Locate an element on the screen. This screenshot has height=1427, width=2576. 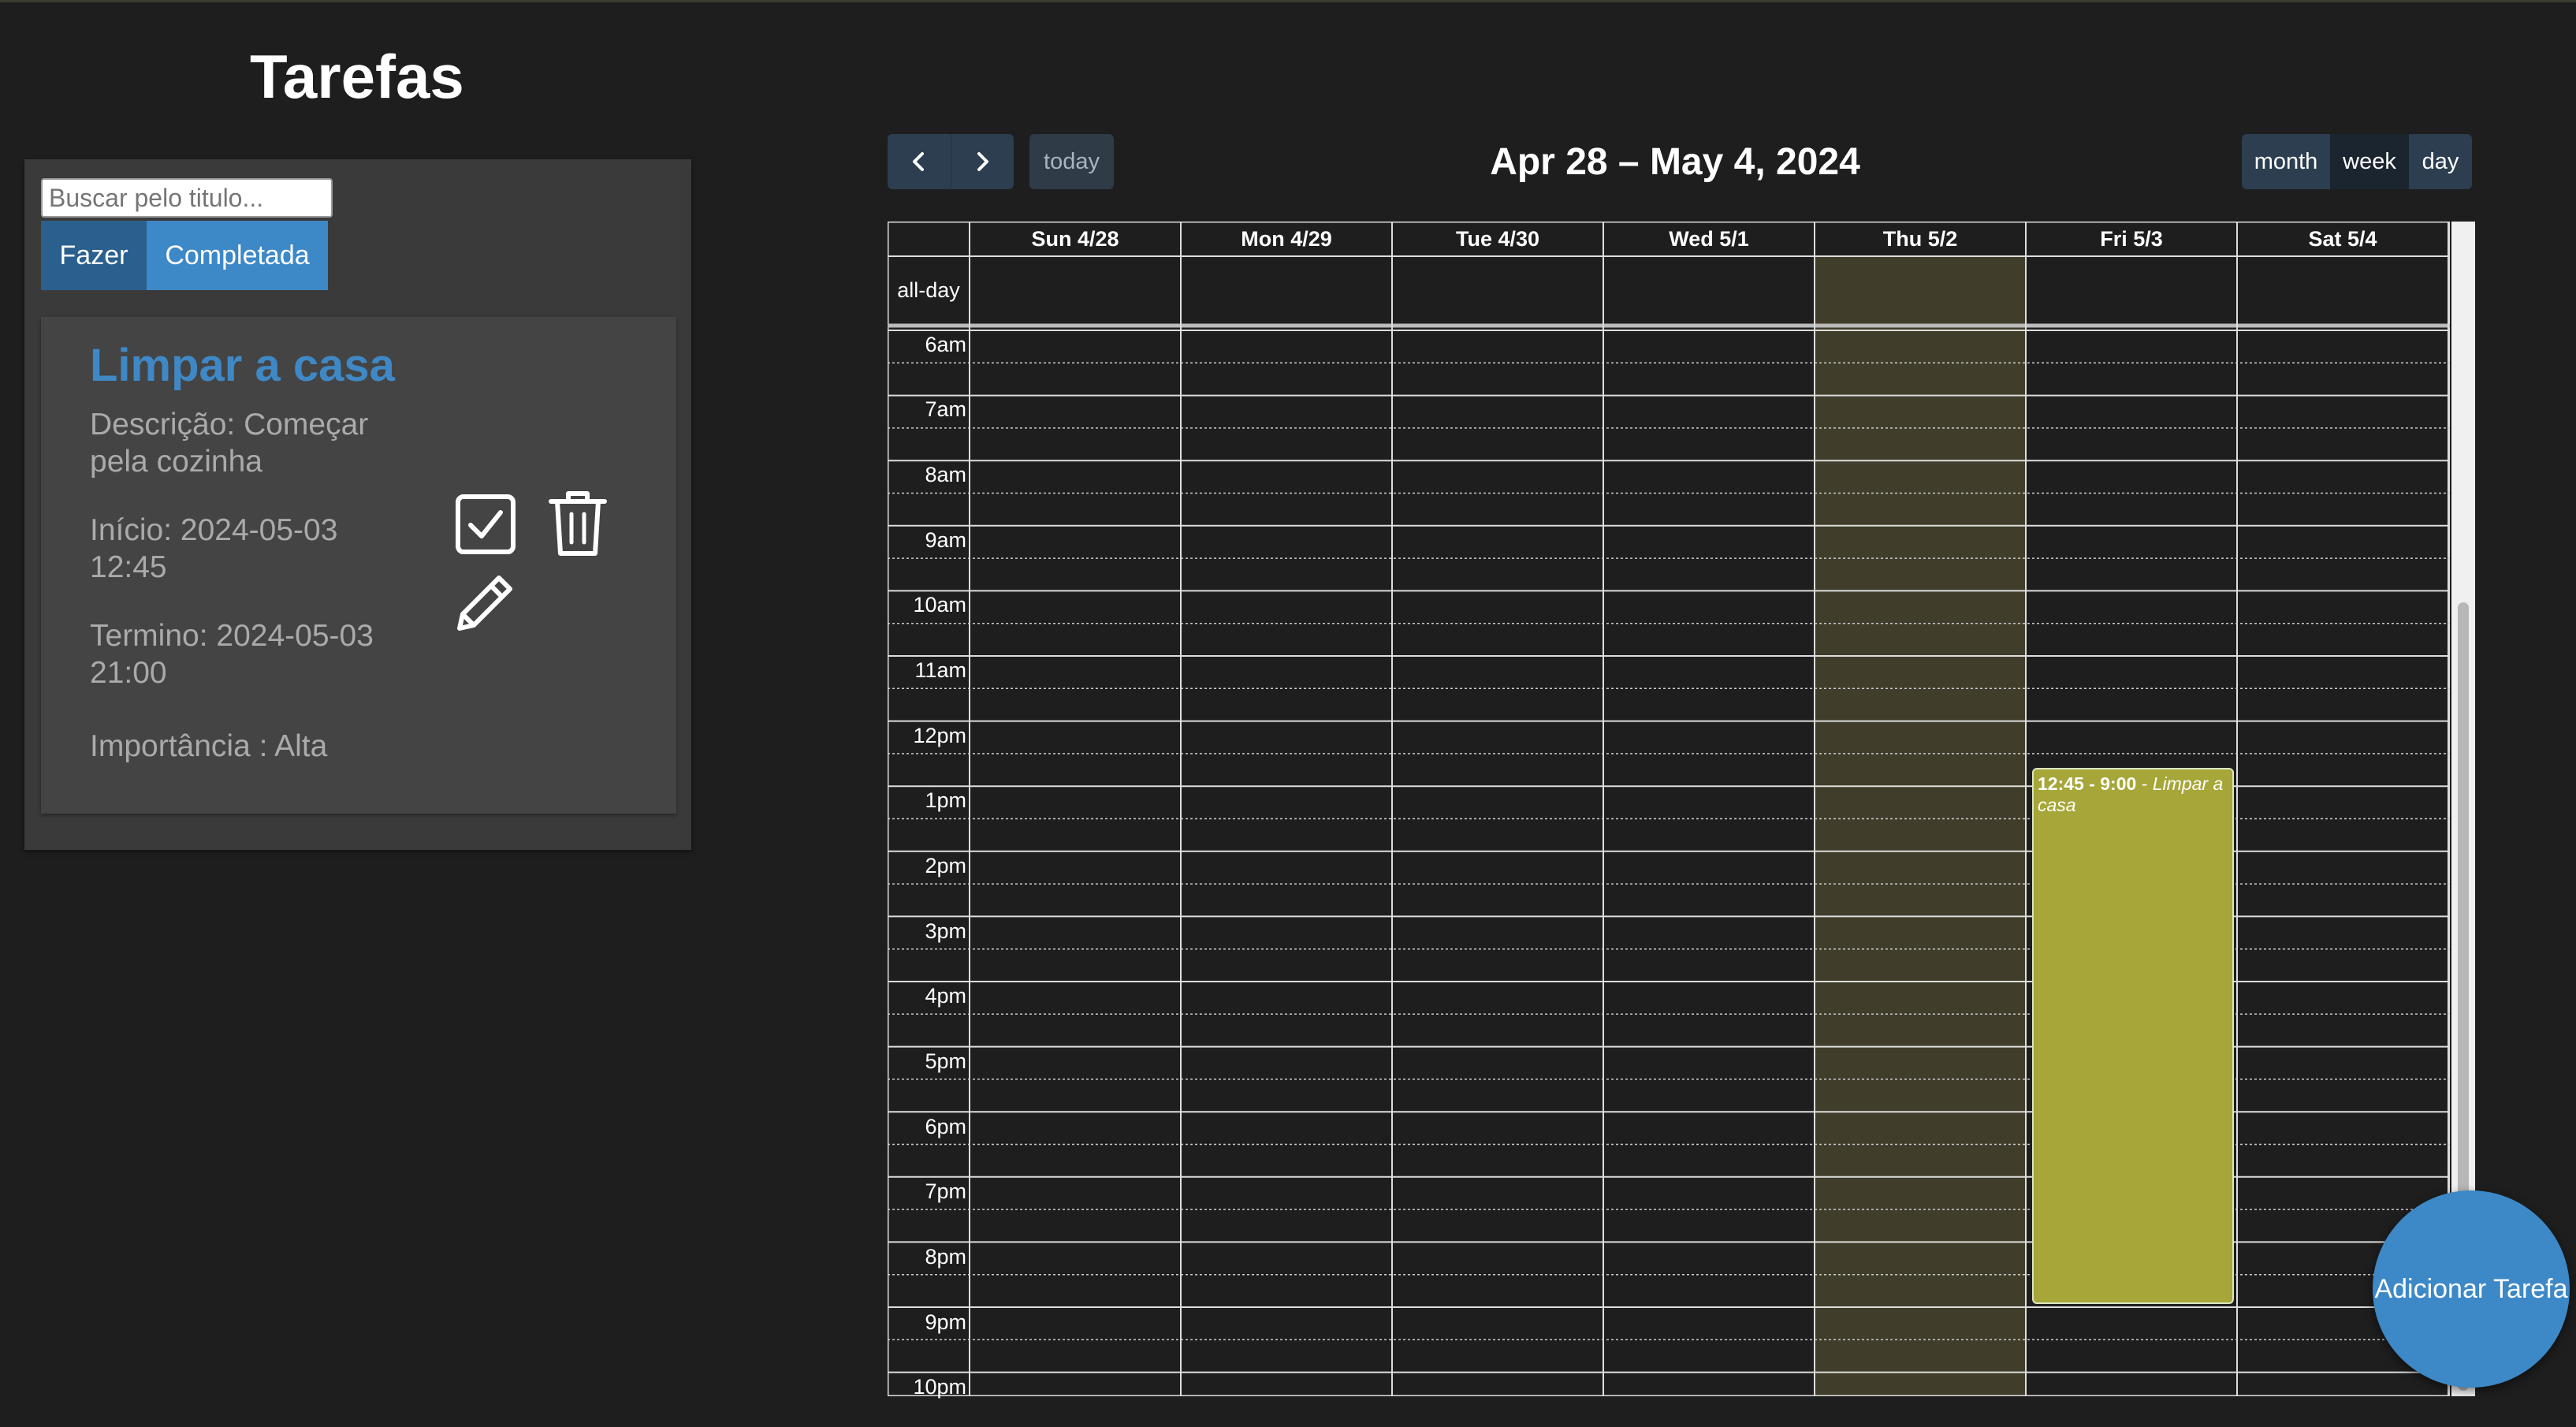
time-label: 6am is located at coordinates (945, 344).